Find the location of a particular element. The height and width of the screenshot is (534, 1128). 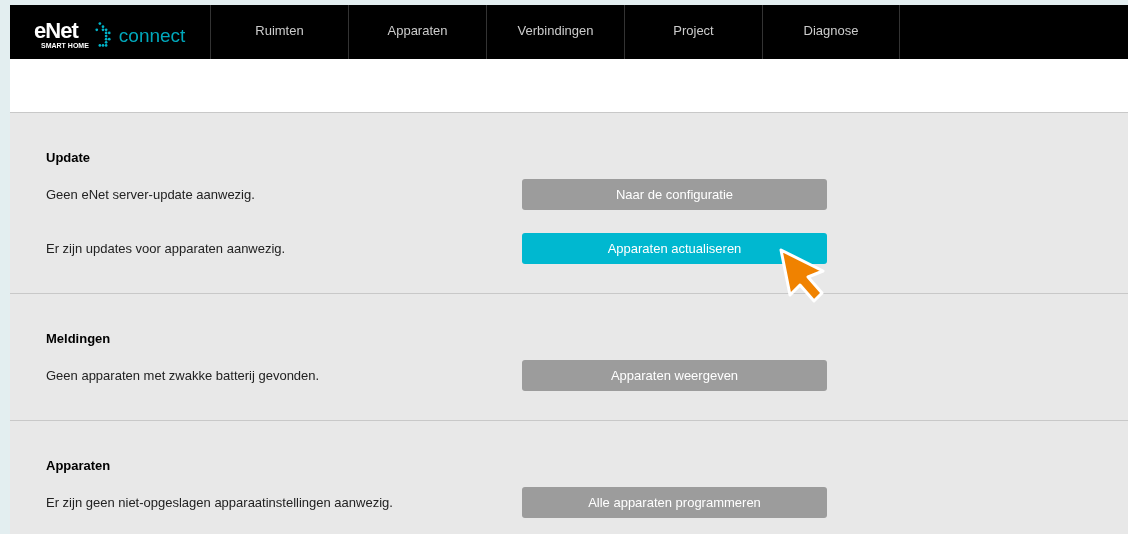

status-text: Er zijn updates voor apparaten aanwezig. is located at coordinates (166, 248).